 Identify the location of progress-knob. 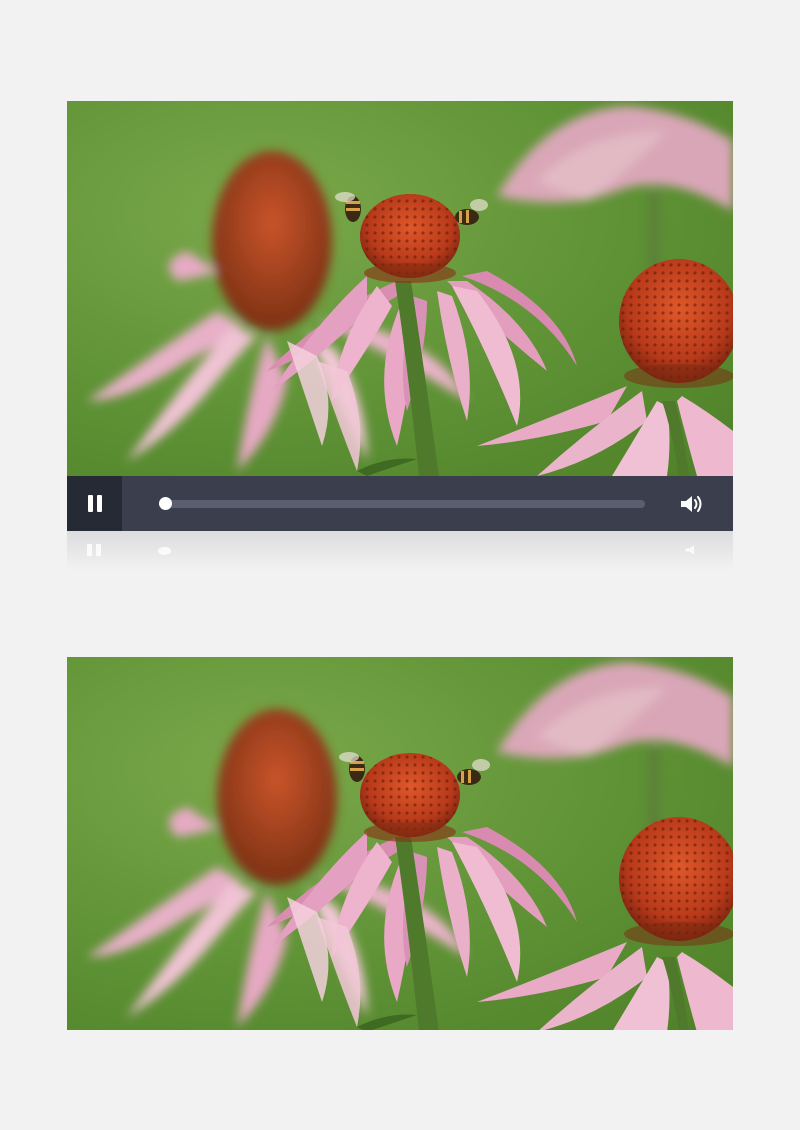
(165, 503).